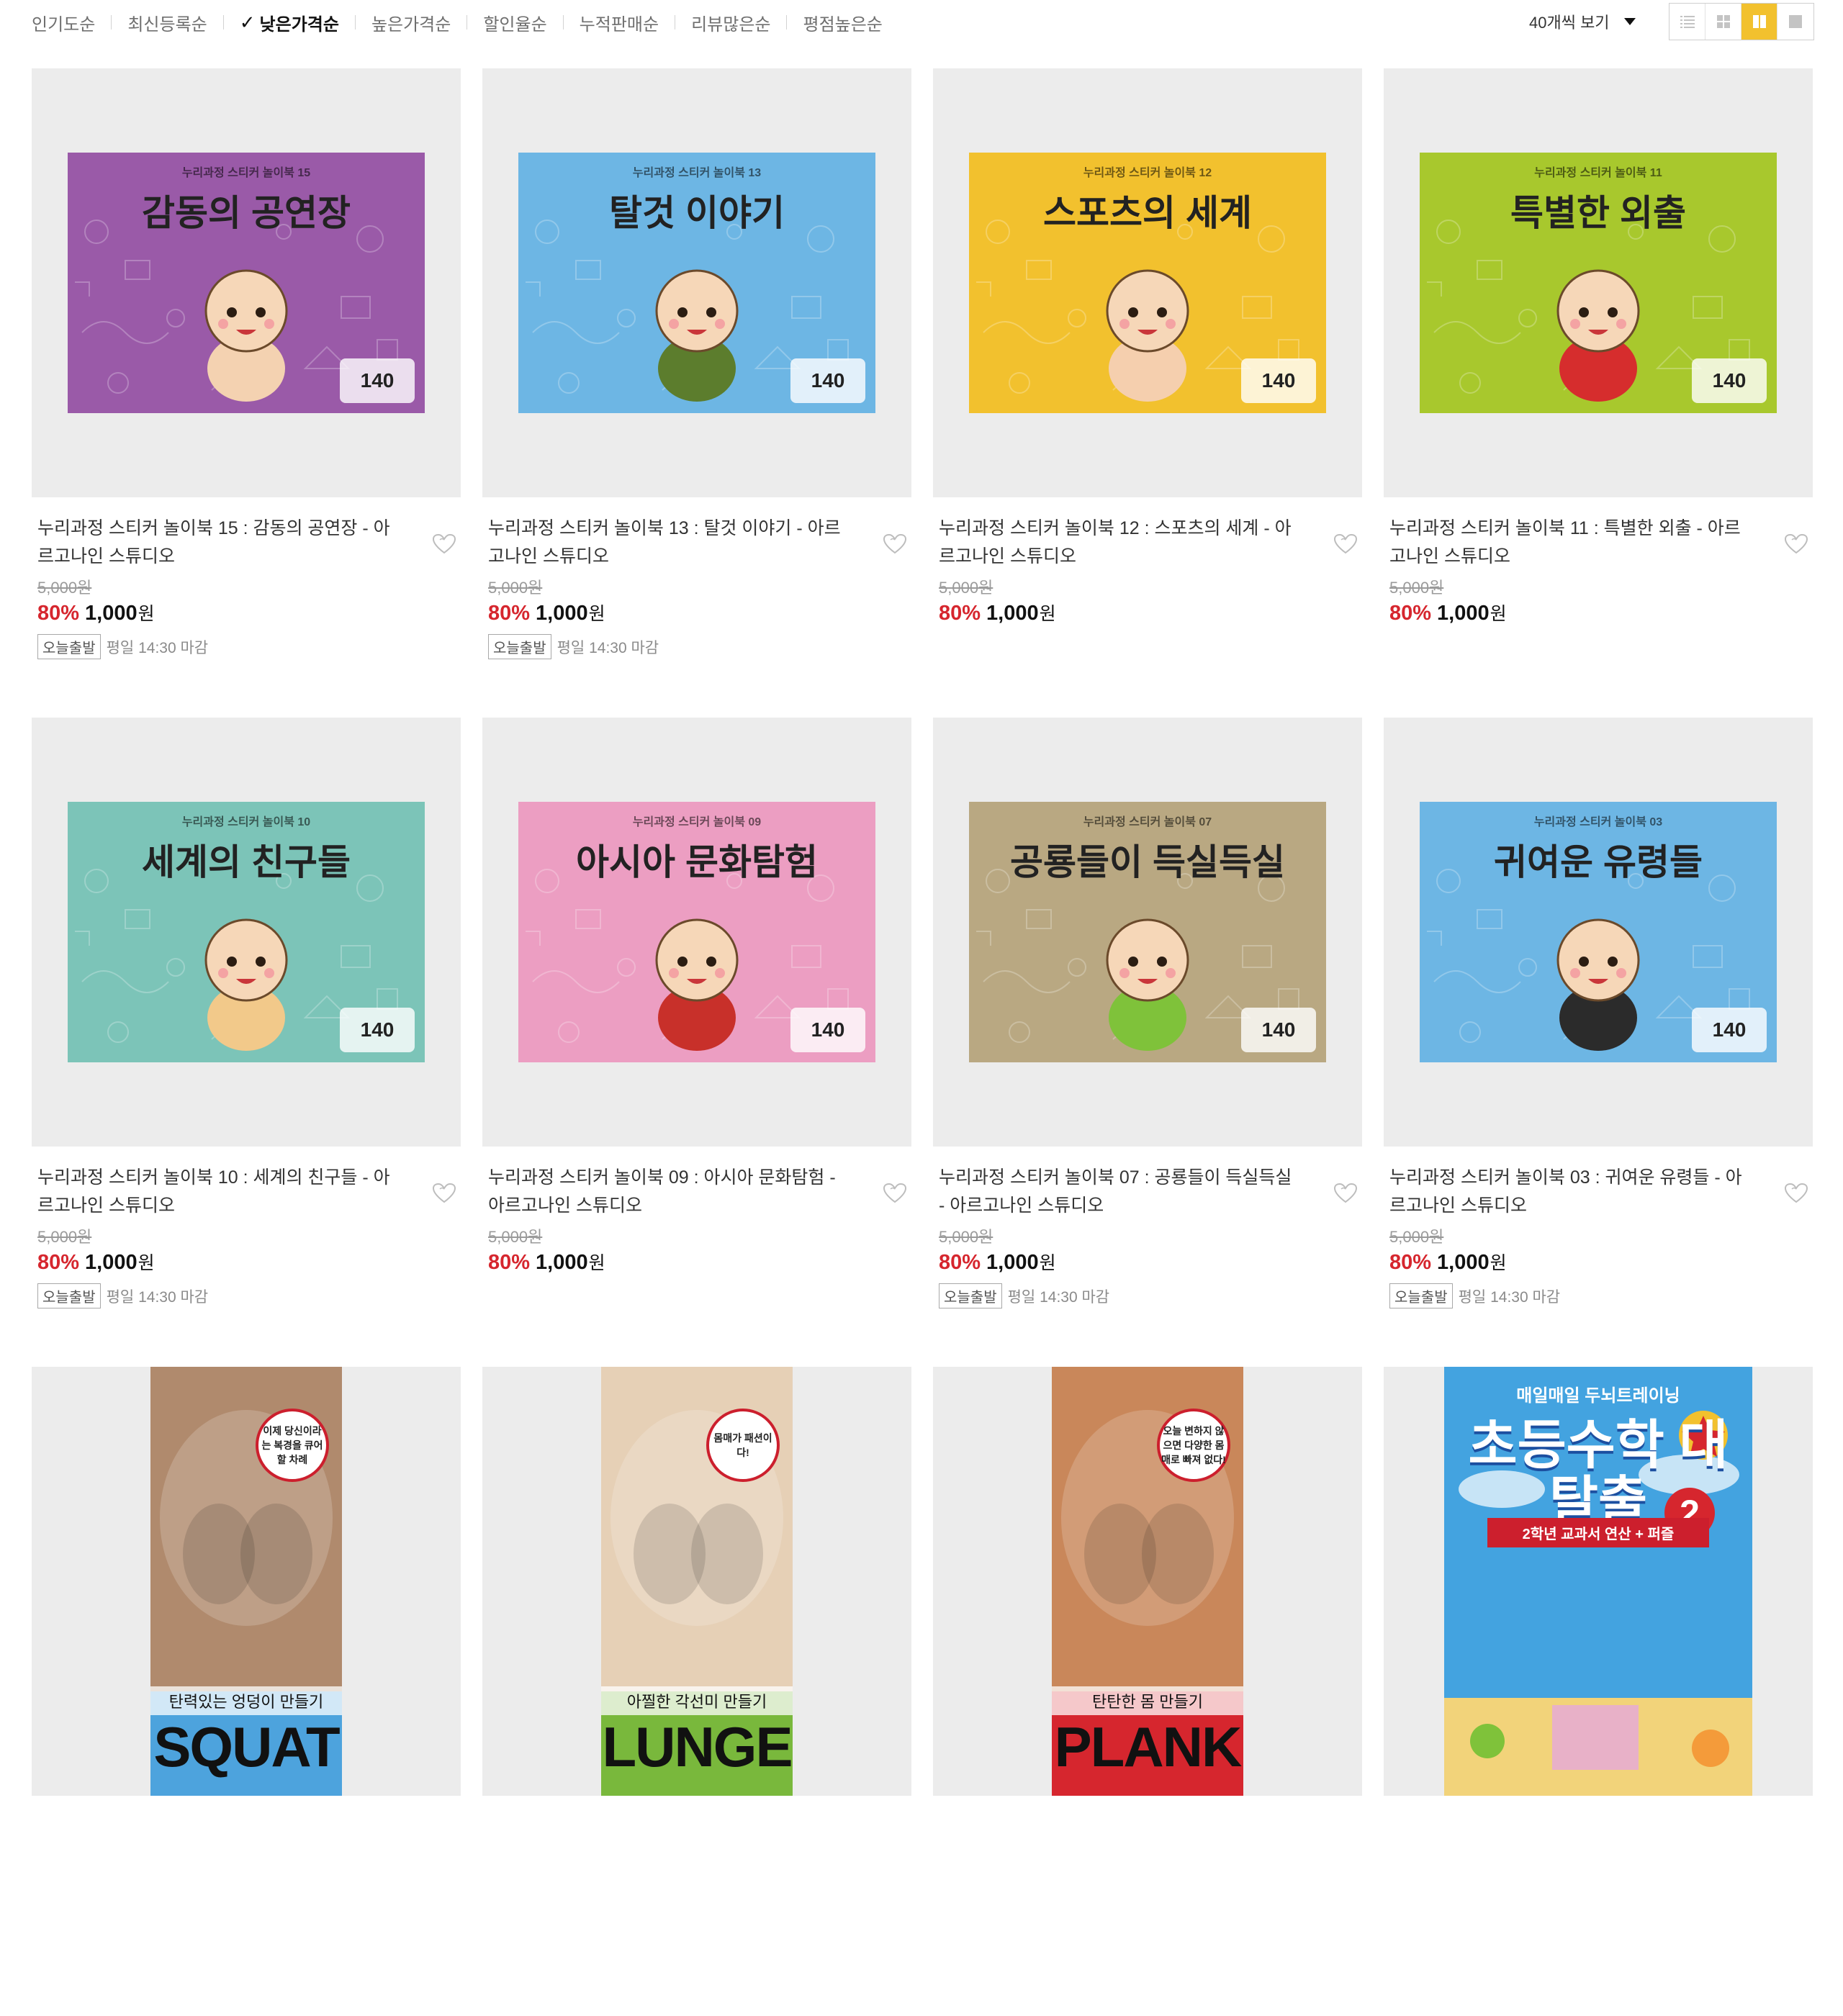  I want to click on product-title: 누리과정 스티커 놀이북 11 : 특별한 외출 - 아르고나인 스튜디오, so click(1569, 543).